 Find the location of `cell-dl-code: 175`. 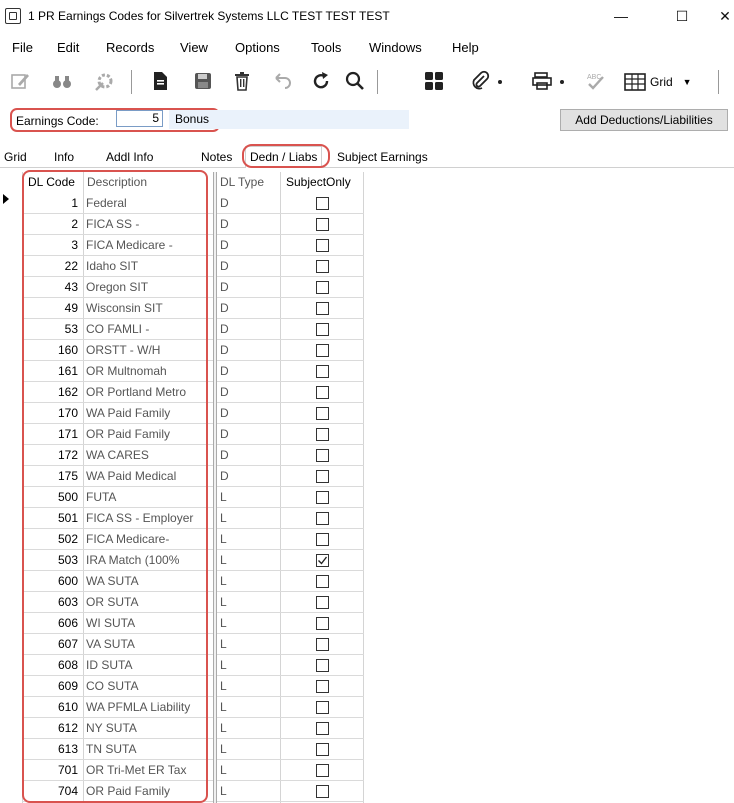

cell-dl-code: 175 is located at coordinates (50, 476).